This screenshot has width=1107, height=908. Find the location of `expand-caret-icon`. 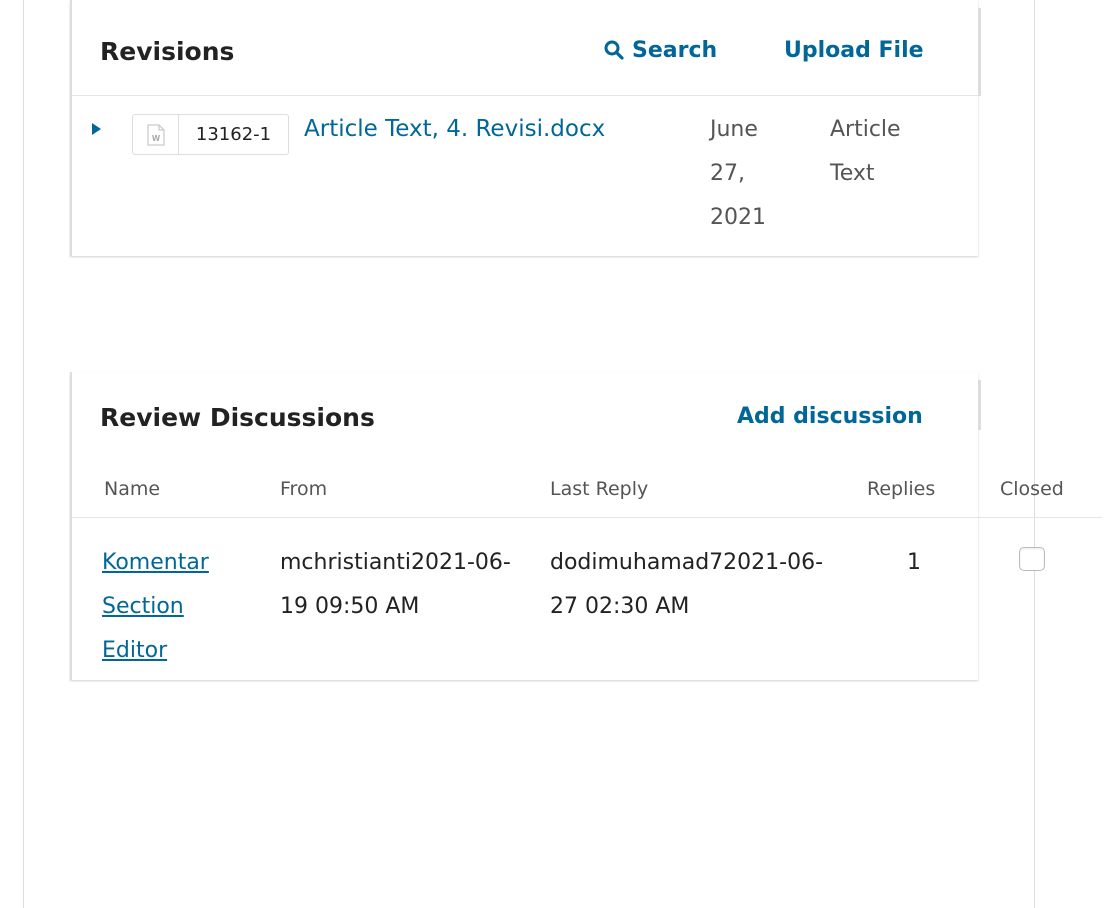

expand-caret-icon is located at coordinates (96, 129).